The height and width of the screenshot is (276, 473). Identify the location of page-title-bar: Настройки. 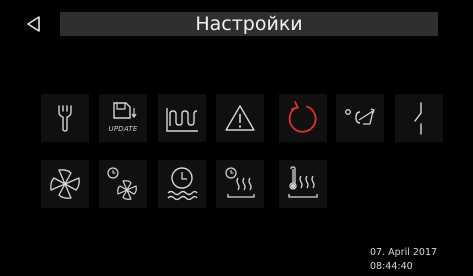
(249, 24).